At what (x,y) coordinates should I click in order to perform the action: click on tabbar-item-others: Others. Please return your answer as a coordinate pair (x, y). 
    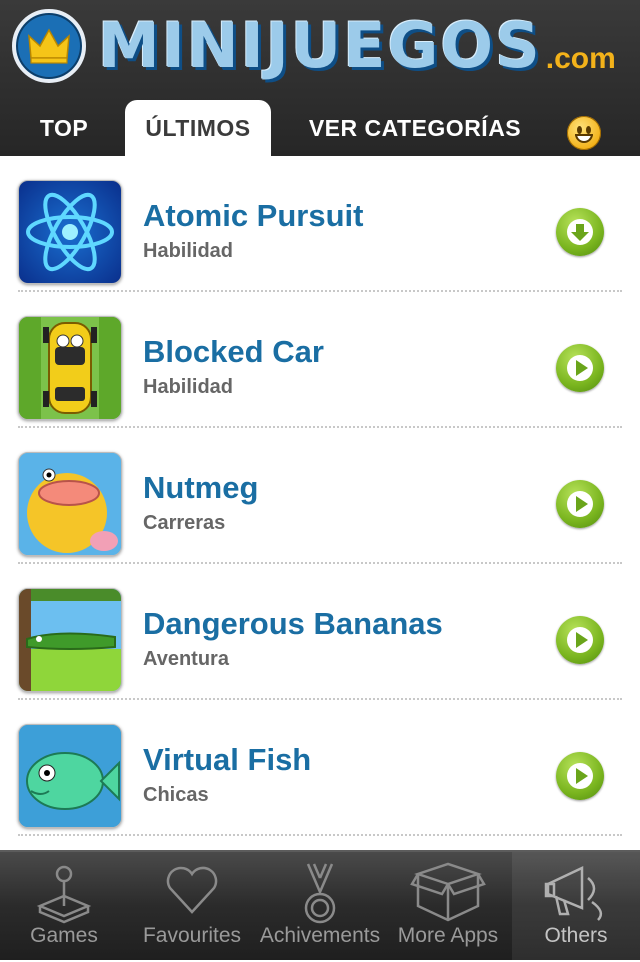
    Looking at the image, I should click on (576, 907).